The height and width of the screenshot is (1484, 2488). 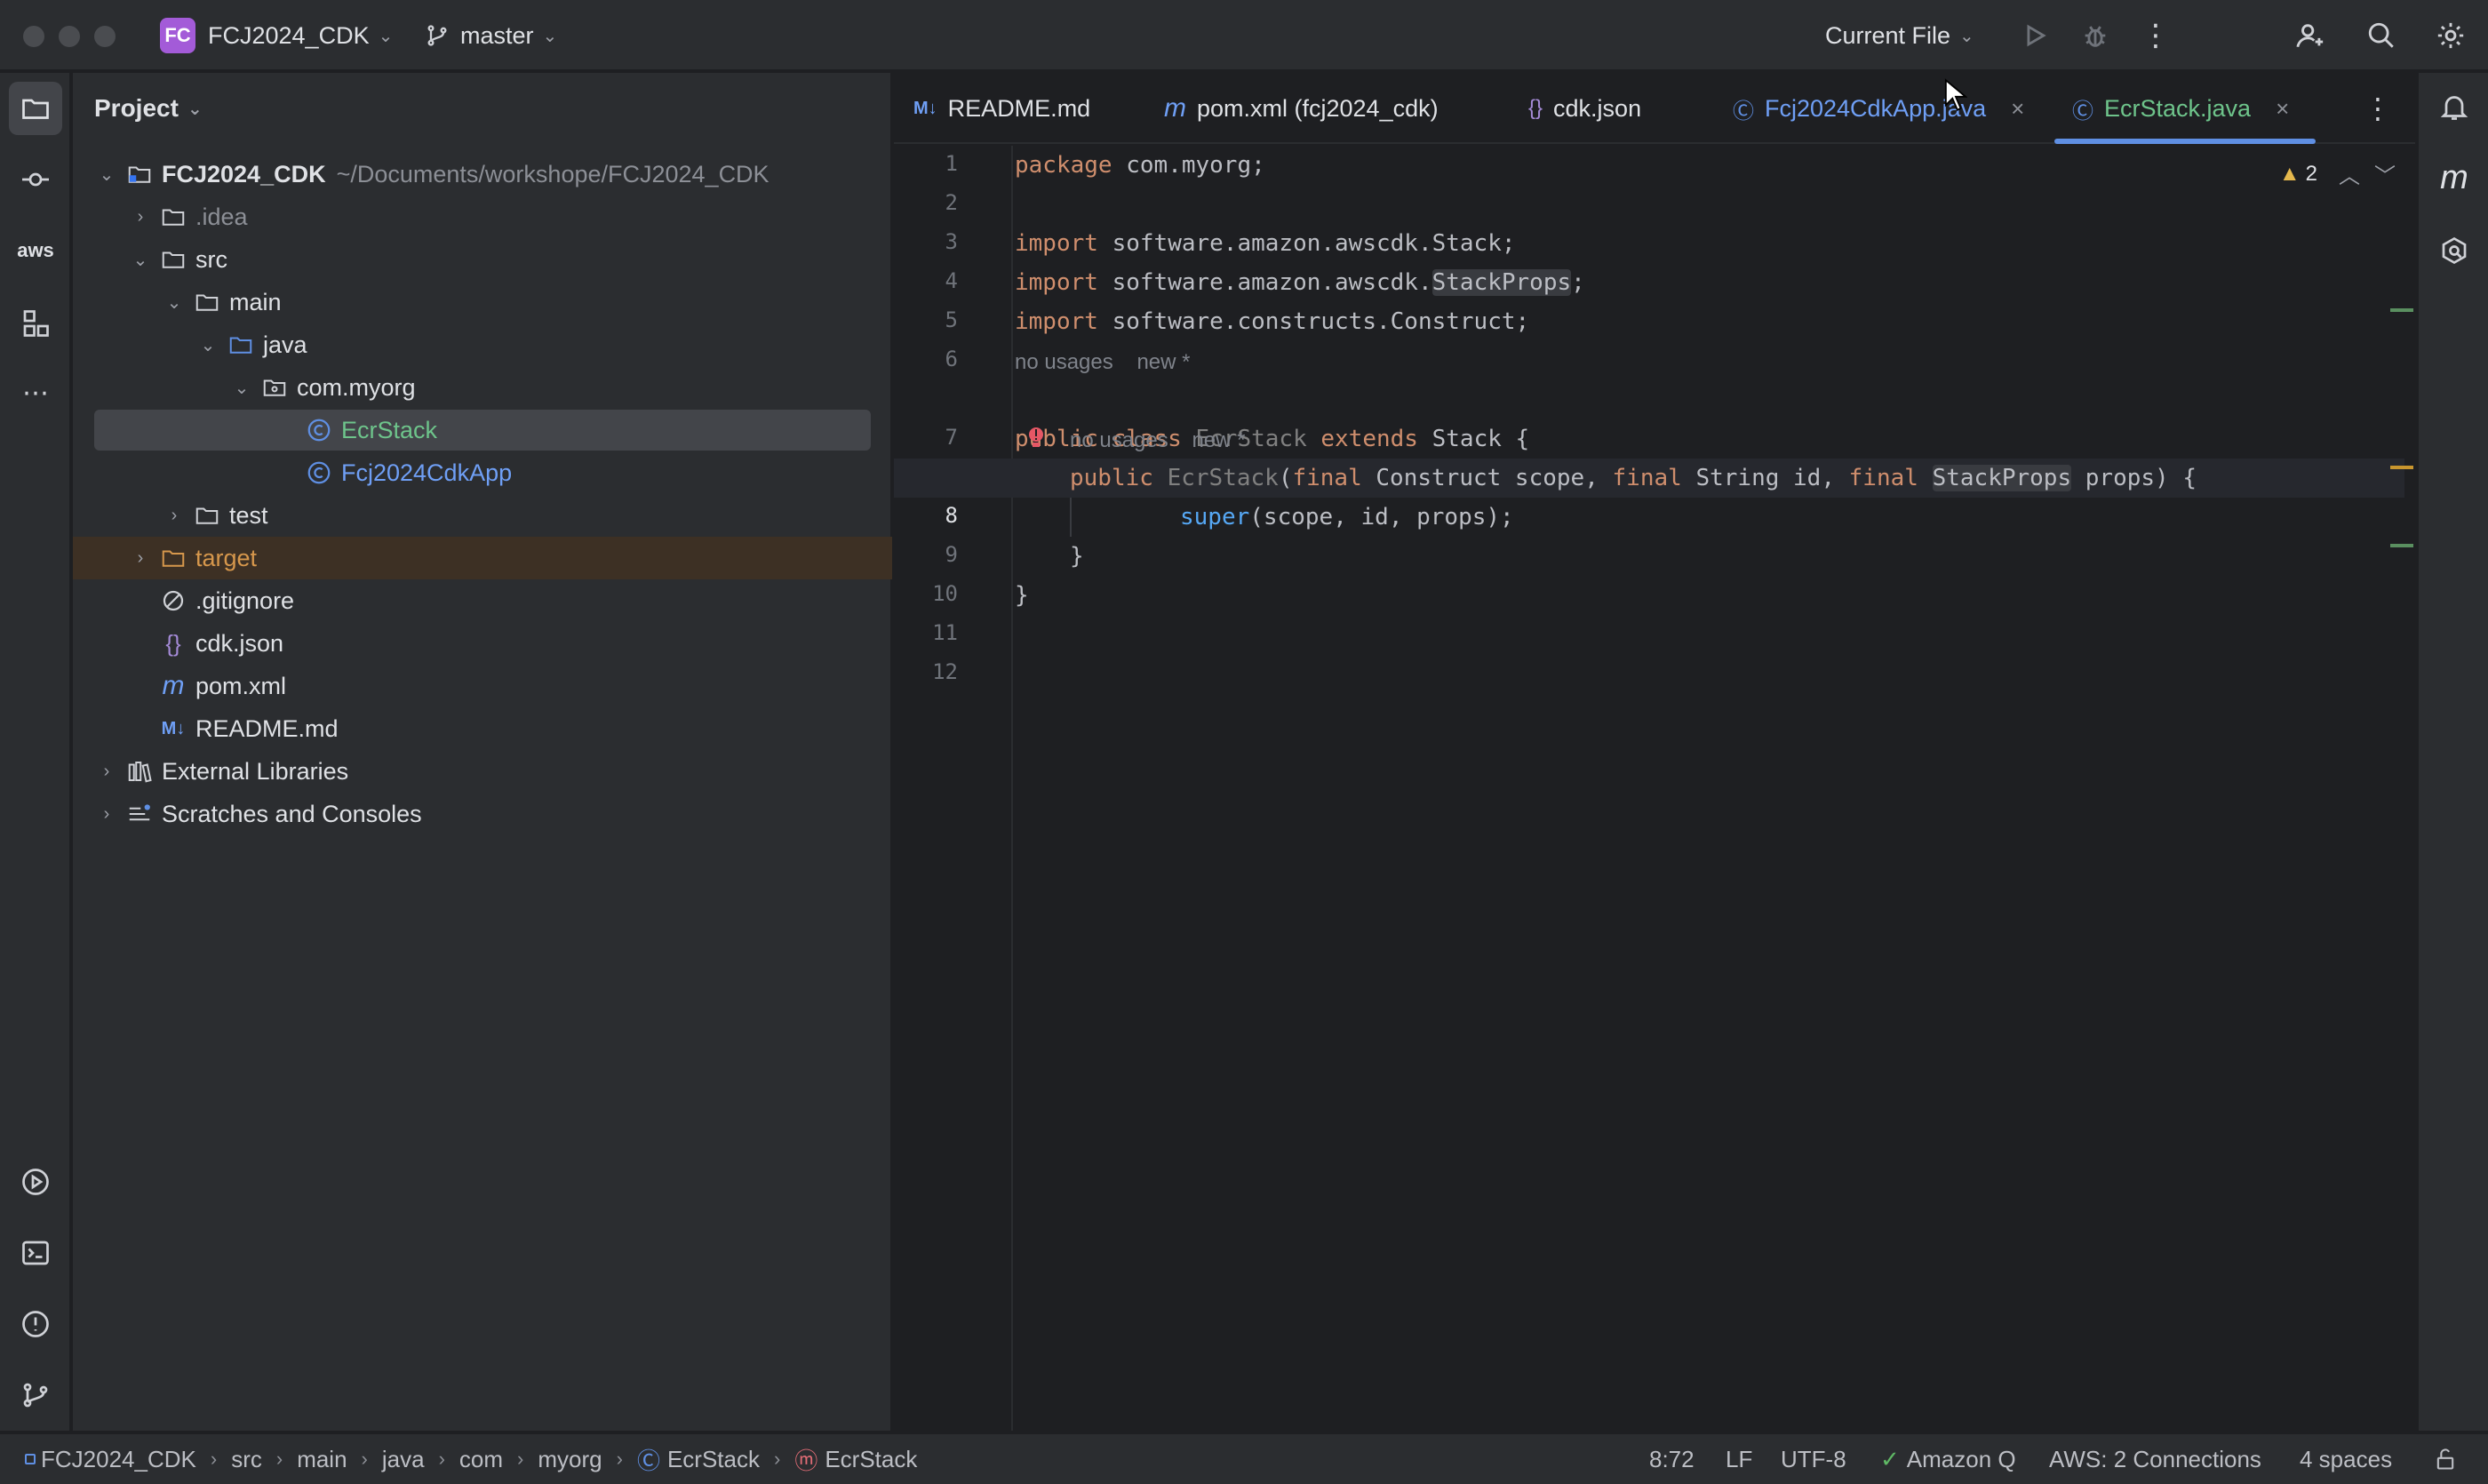 What do you see at coordinates (207, 515) in the screenshot?
I see `folder-icon` at bounding box center [207, 515].